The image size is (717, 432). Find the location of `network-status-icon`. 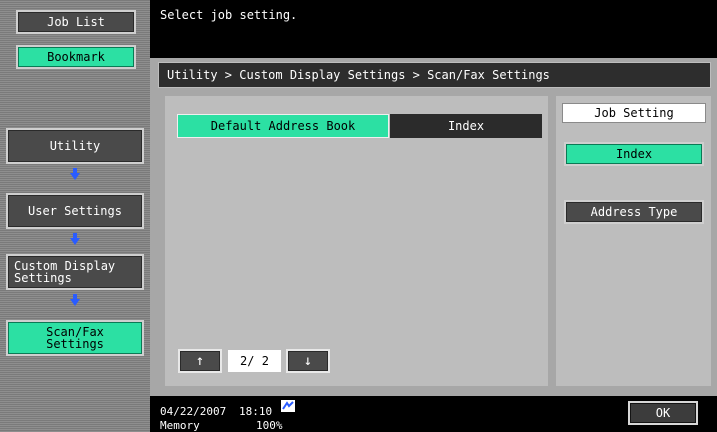

network-status-icon is located at coordinates (288, 406).